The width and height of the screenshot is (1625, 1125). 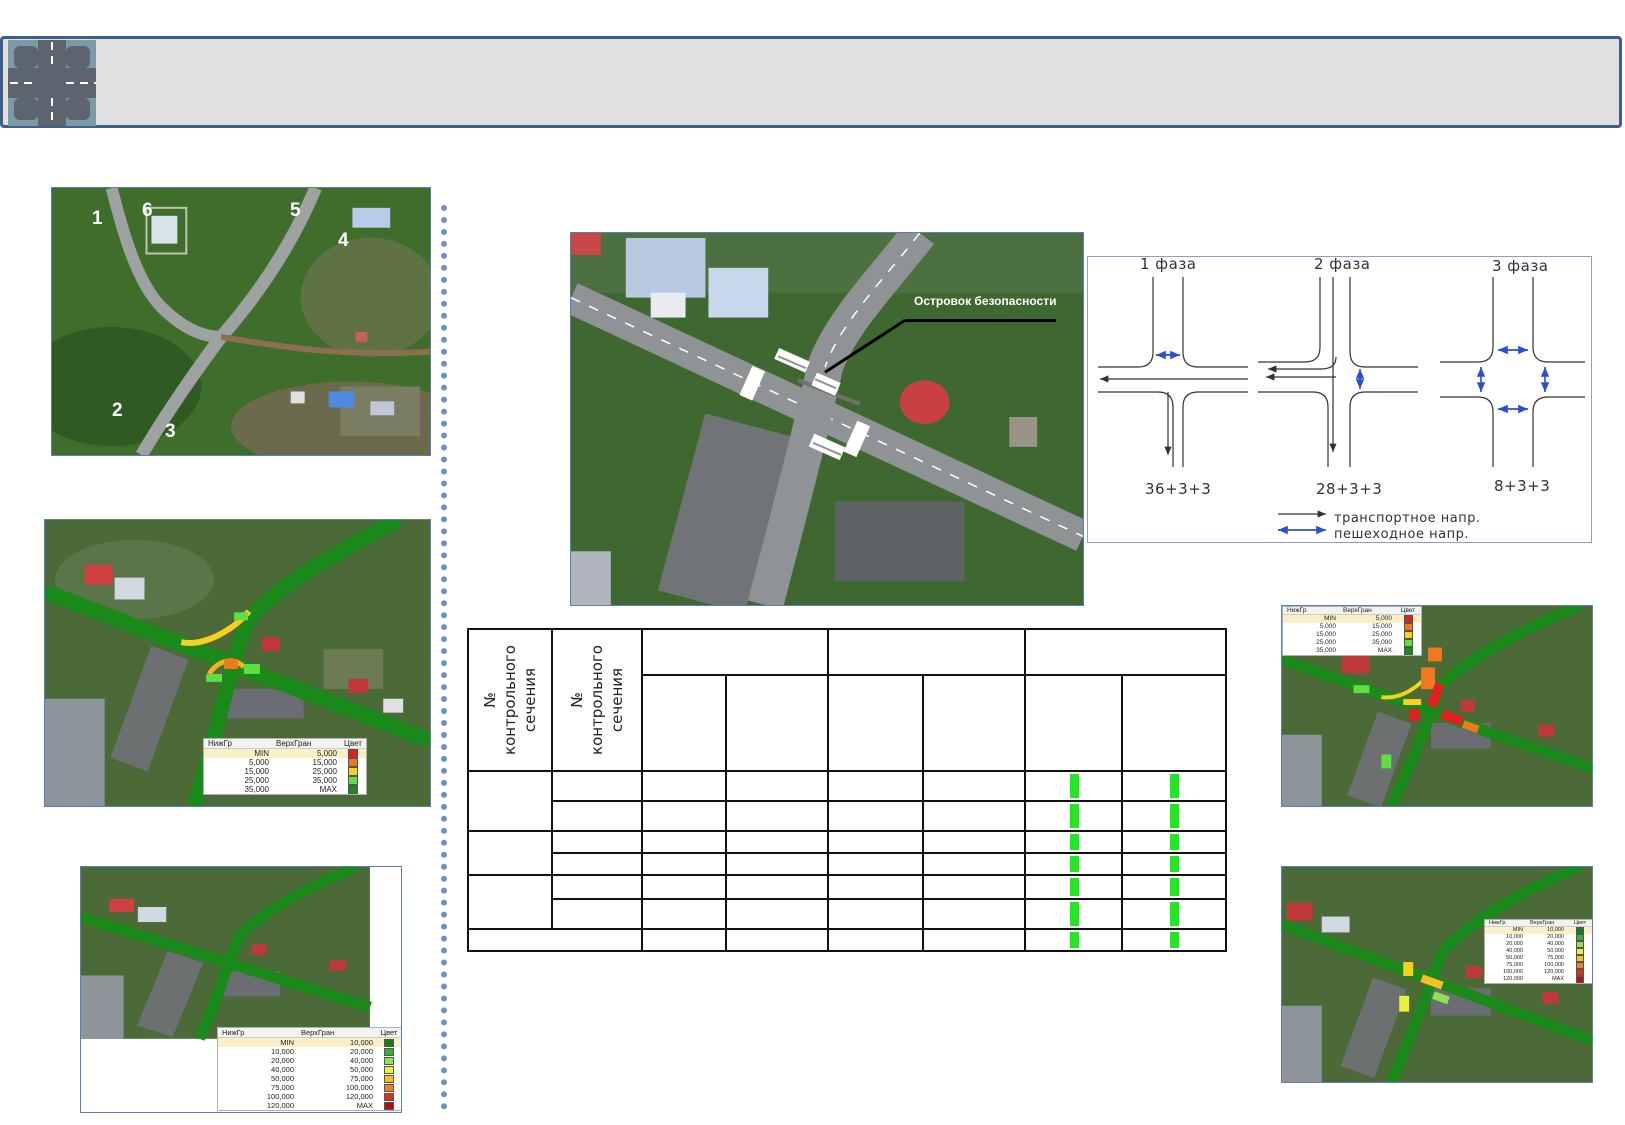 What do you see at coordinates (170, 431) in the screenshot?
I see `map-label-3: 3` at bounding box center [170, 431].